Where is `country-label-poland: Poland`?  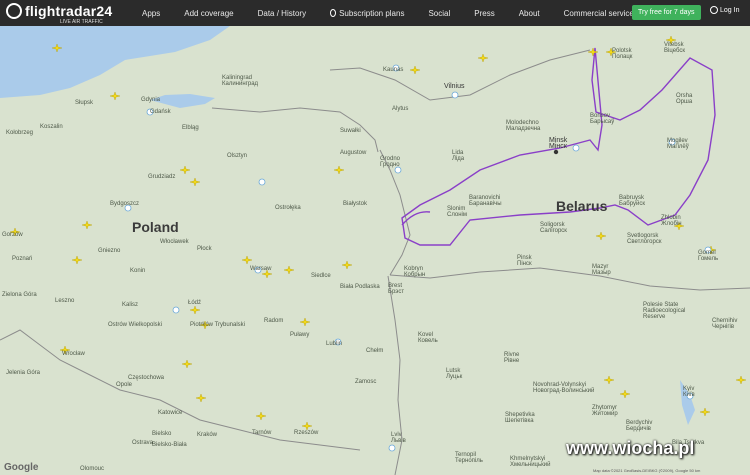 country-label-poland: Poland is located at coordinates (155, 227).